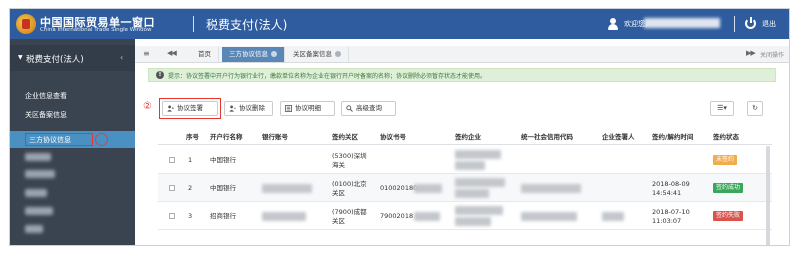  I want to click on col-header-no: 序号, so click(192, 137).